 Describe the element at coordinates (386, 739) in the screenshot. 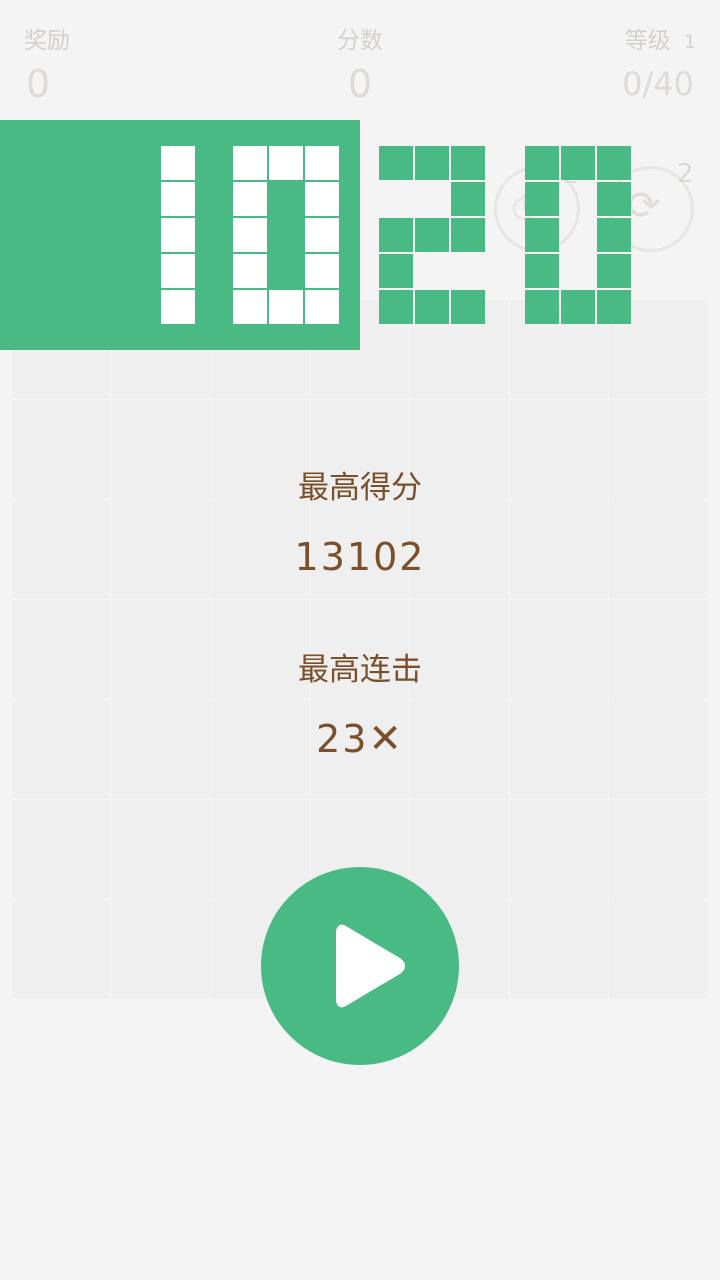

I see `combo-multiplier-icon: ✕` at that location.